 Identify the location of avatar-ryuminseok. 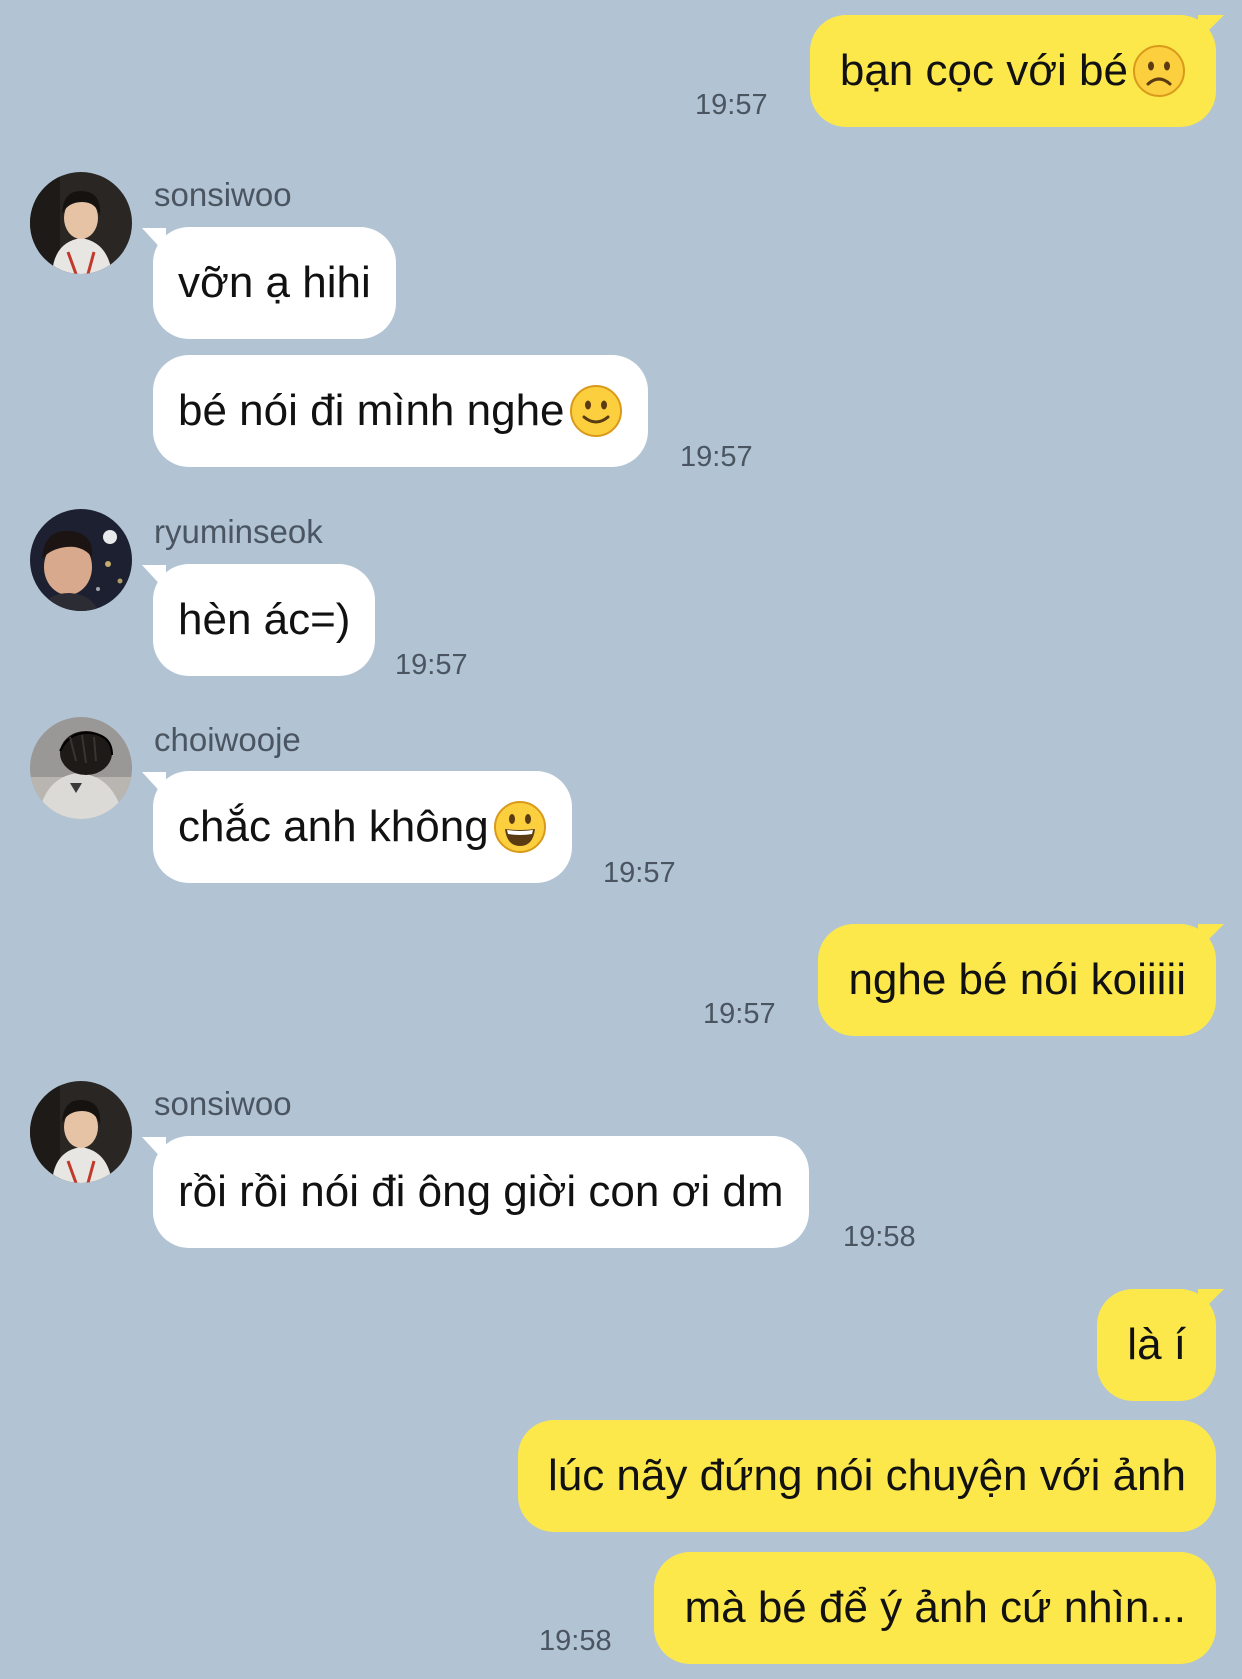
(81, 560).